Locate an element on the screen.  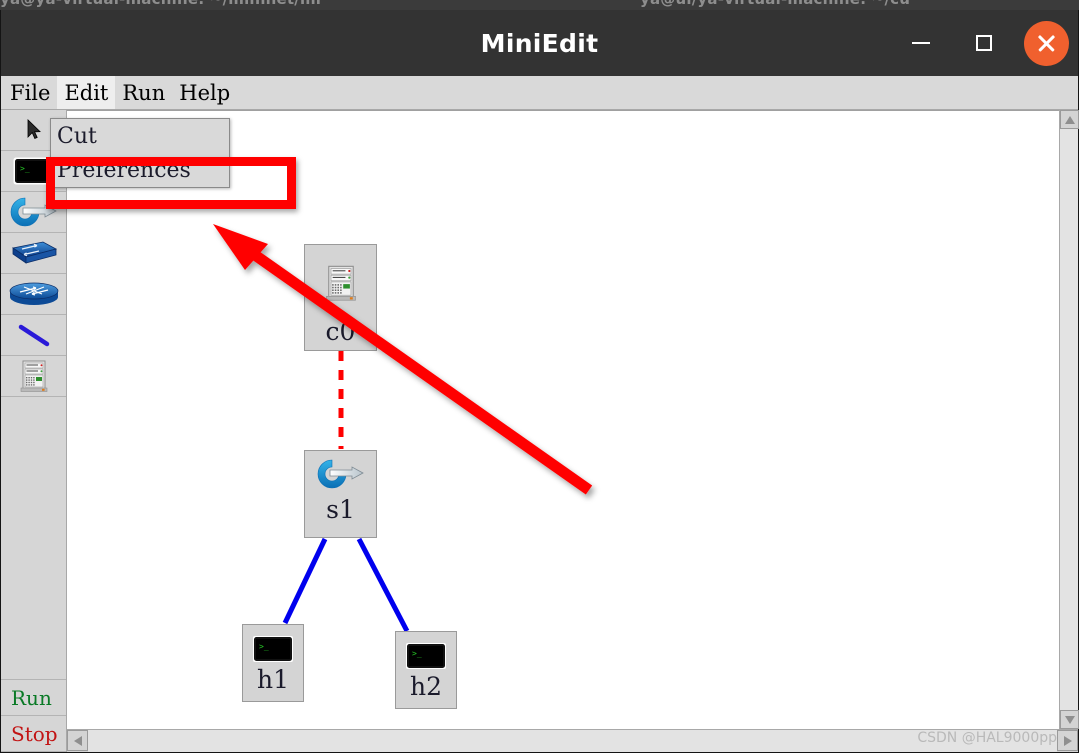
chevron-right-icon is located at coordinates (1067, 740).